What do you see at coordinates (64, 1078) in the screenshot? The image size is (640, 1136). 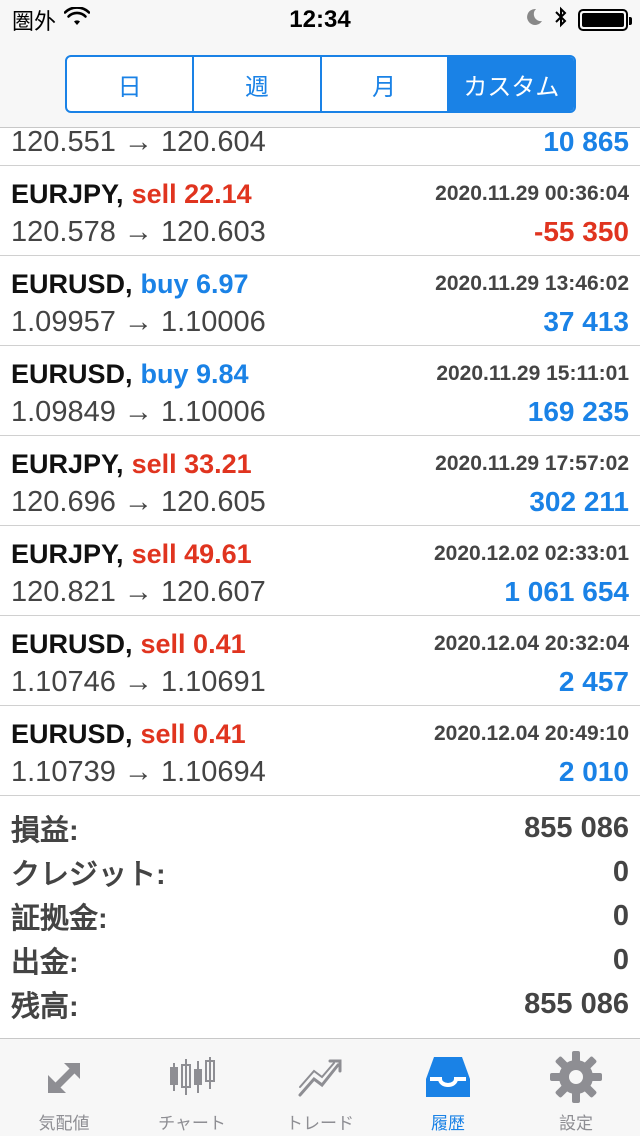 I see `quotes-arrows-icon` at bounding box center [64, 1078].